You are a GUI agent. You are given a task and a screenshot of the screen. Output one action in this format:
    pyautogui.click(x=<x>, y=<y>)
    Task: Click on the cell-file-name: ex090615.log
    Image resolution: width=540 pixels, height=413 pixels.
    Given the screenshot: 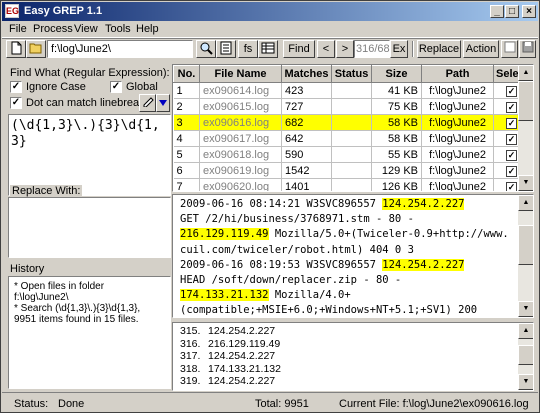 What is the action you would take?
    pyautogui.click(x=240, y=106)
    